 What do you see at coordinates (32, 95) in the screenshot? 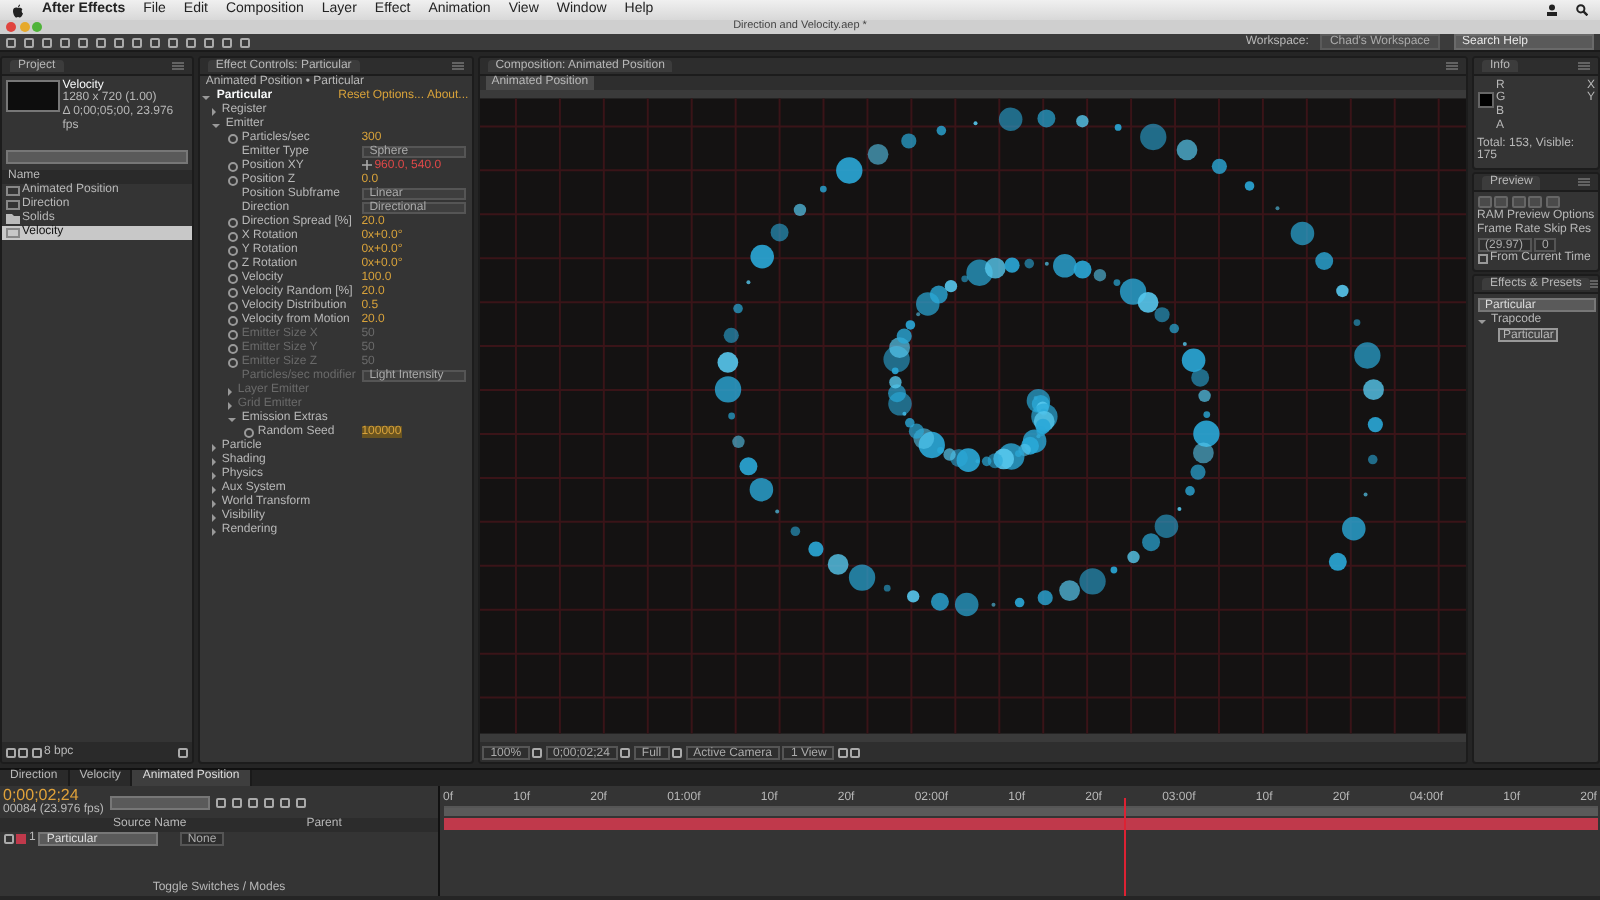
I see `thumbnail-placeholder` at bounding box center [32, 95].